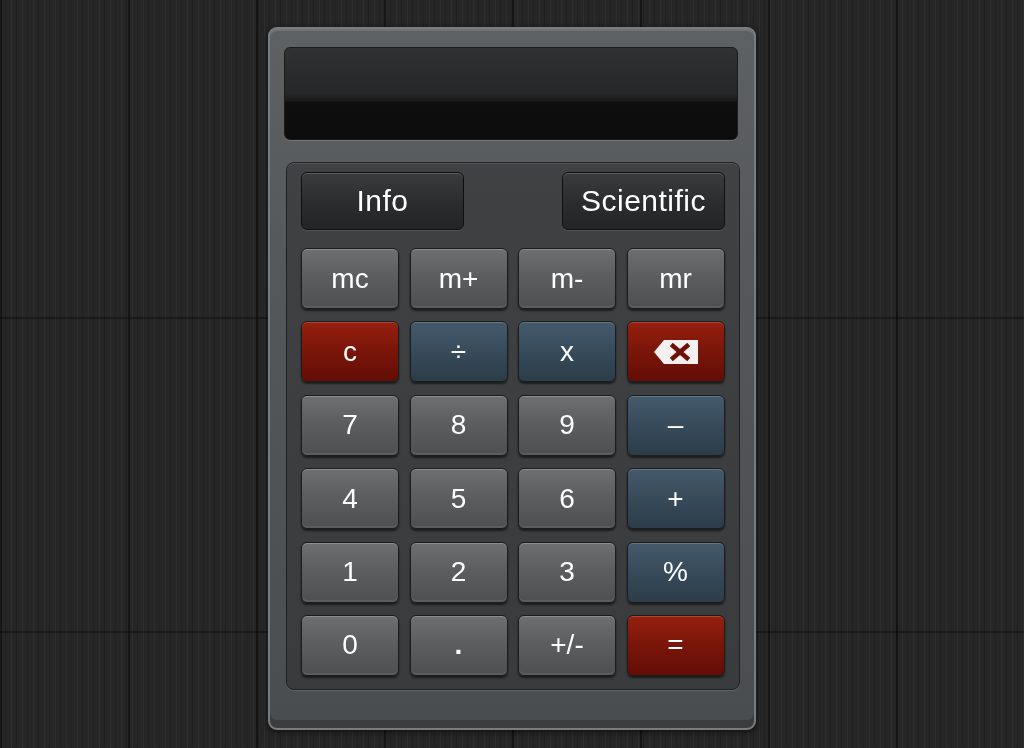 This screenshot has height=748, width=1024. I want to click on backspace-icon, so click(675, 351).